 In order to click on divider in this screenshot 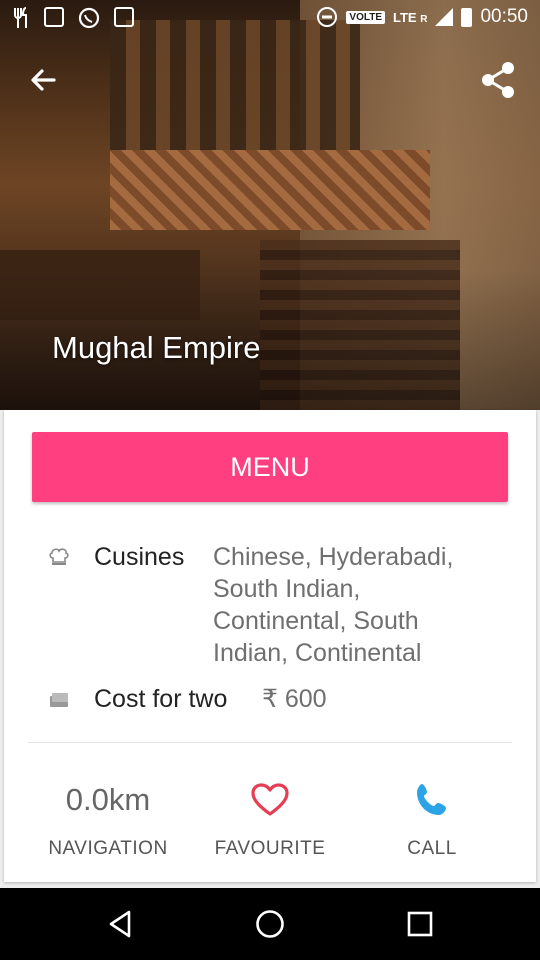, I will do `click(270, 742)`.